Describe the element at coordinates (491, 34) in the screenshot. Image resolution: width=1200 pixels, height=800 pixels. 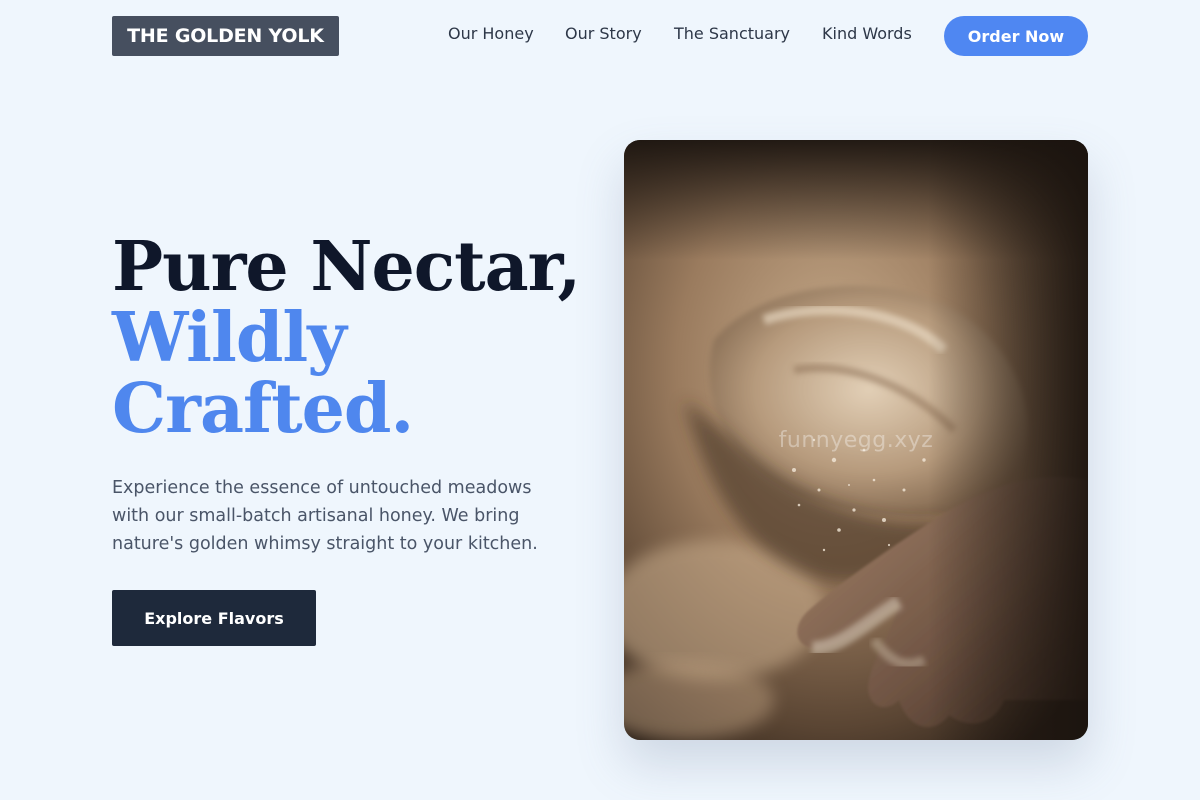
I see `nav-link-our-honey: Our Honey` at that location.